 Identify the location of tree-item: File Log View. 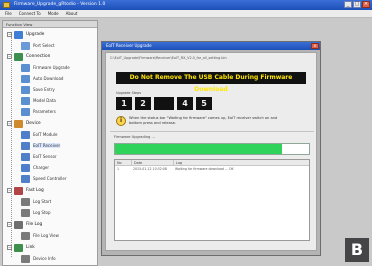
(40, 235).